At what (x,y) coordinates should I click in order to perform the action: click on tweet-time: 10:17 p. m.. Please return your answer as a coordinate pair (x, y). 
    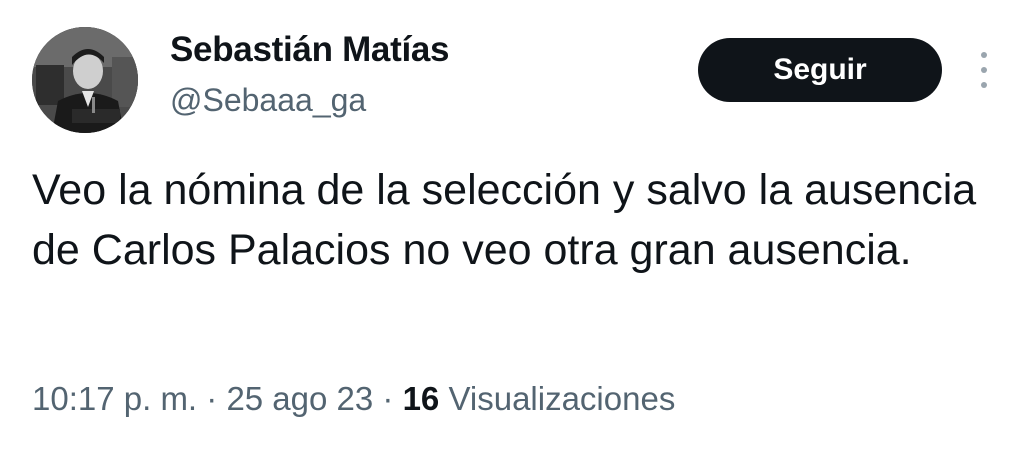
    Looking at the image, I should click on (114, 398).